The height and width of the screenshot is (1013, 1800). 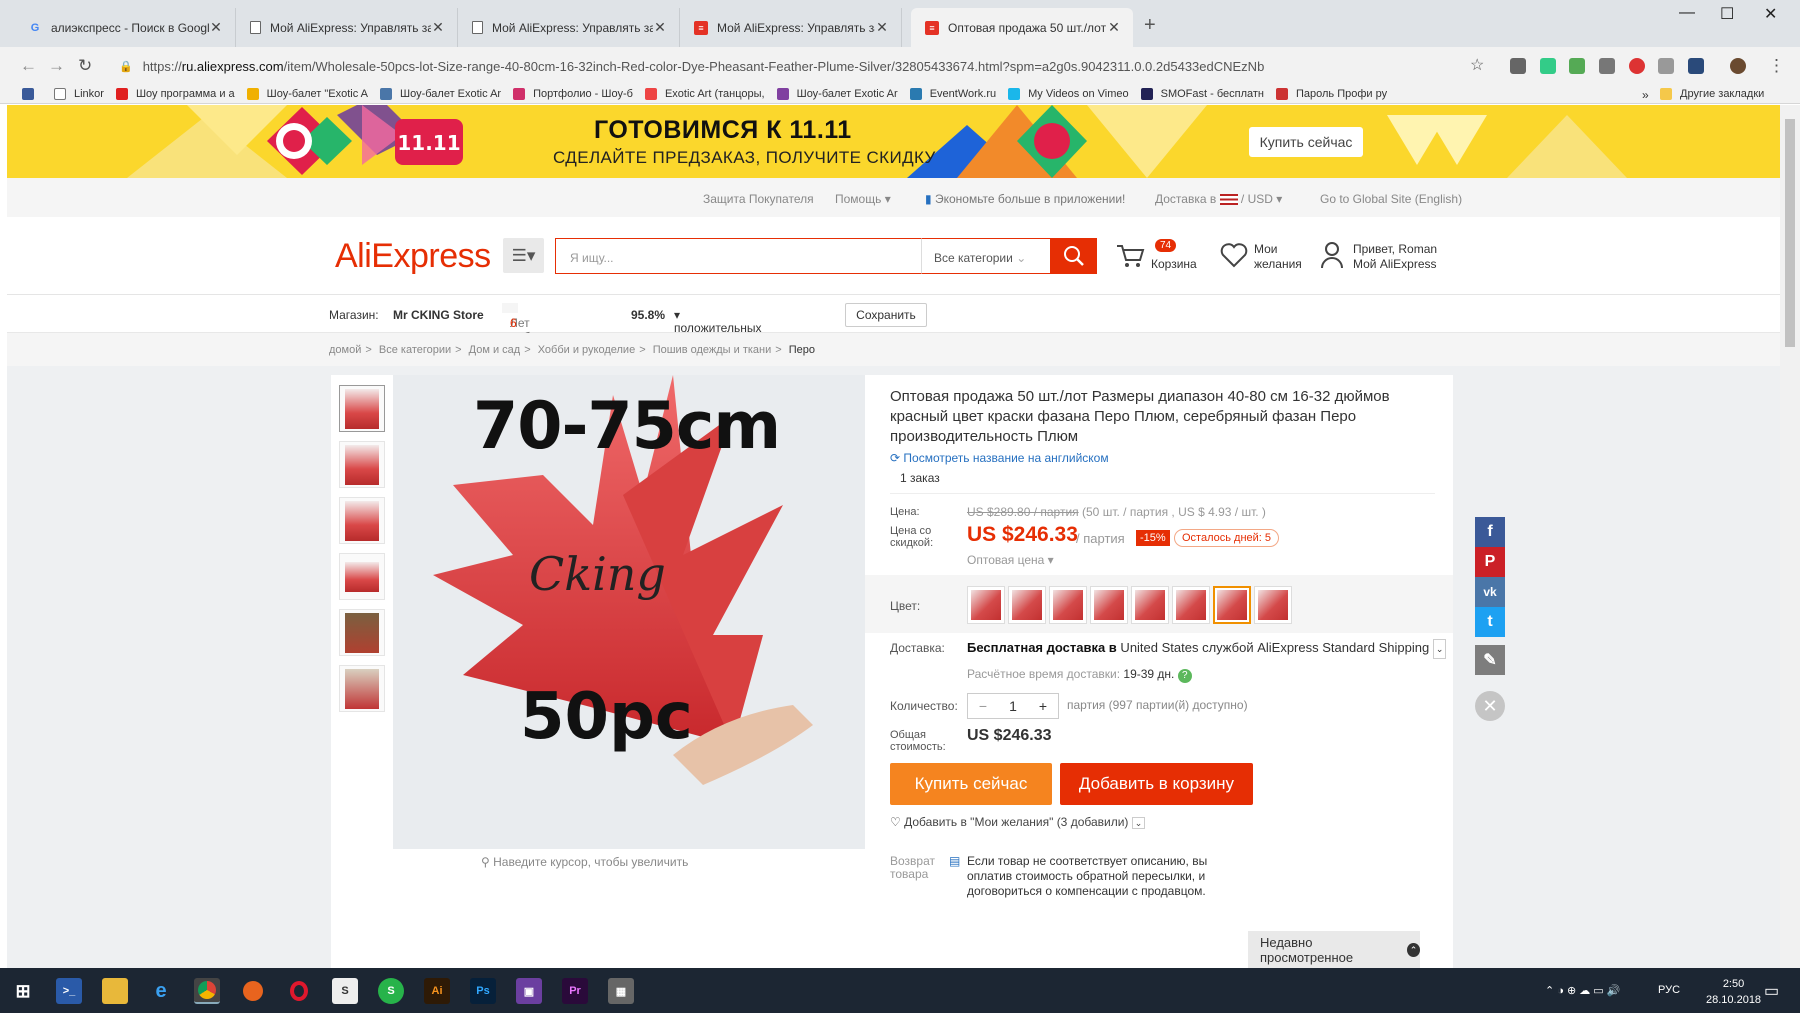 What do you see at coordinates (1776, 66) in the screenshot?
I see `menu-dots-icon: ⋮` at bounding box center [1776, 66].